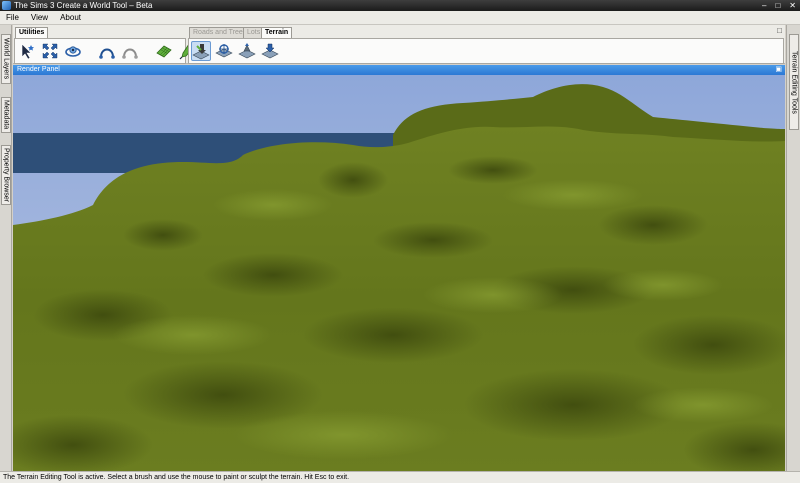 Image resolution: width=800 pixels, height=483 pixels. What do you see at coordinates (83, 5) in the screenshot?
I see `window-title: The Sims 3 Create a World Tool – Beta` at bounding box center [83, 5].